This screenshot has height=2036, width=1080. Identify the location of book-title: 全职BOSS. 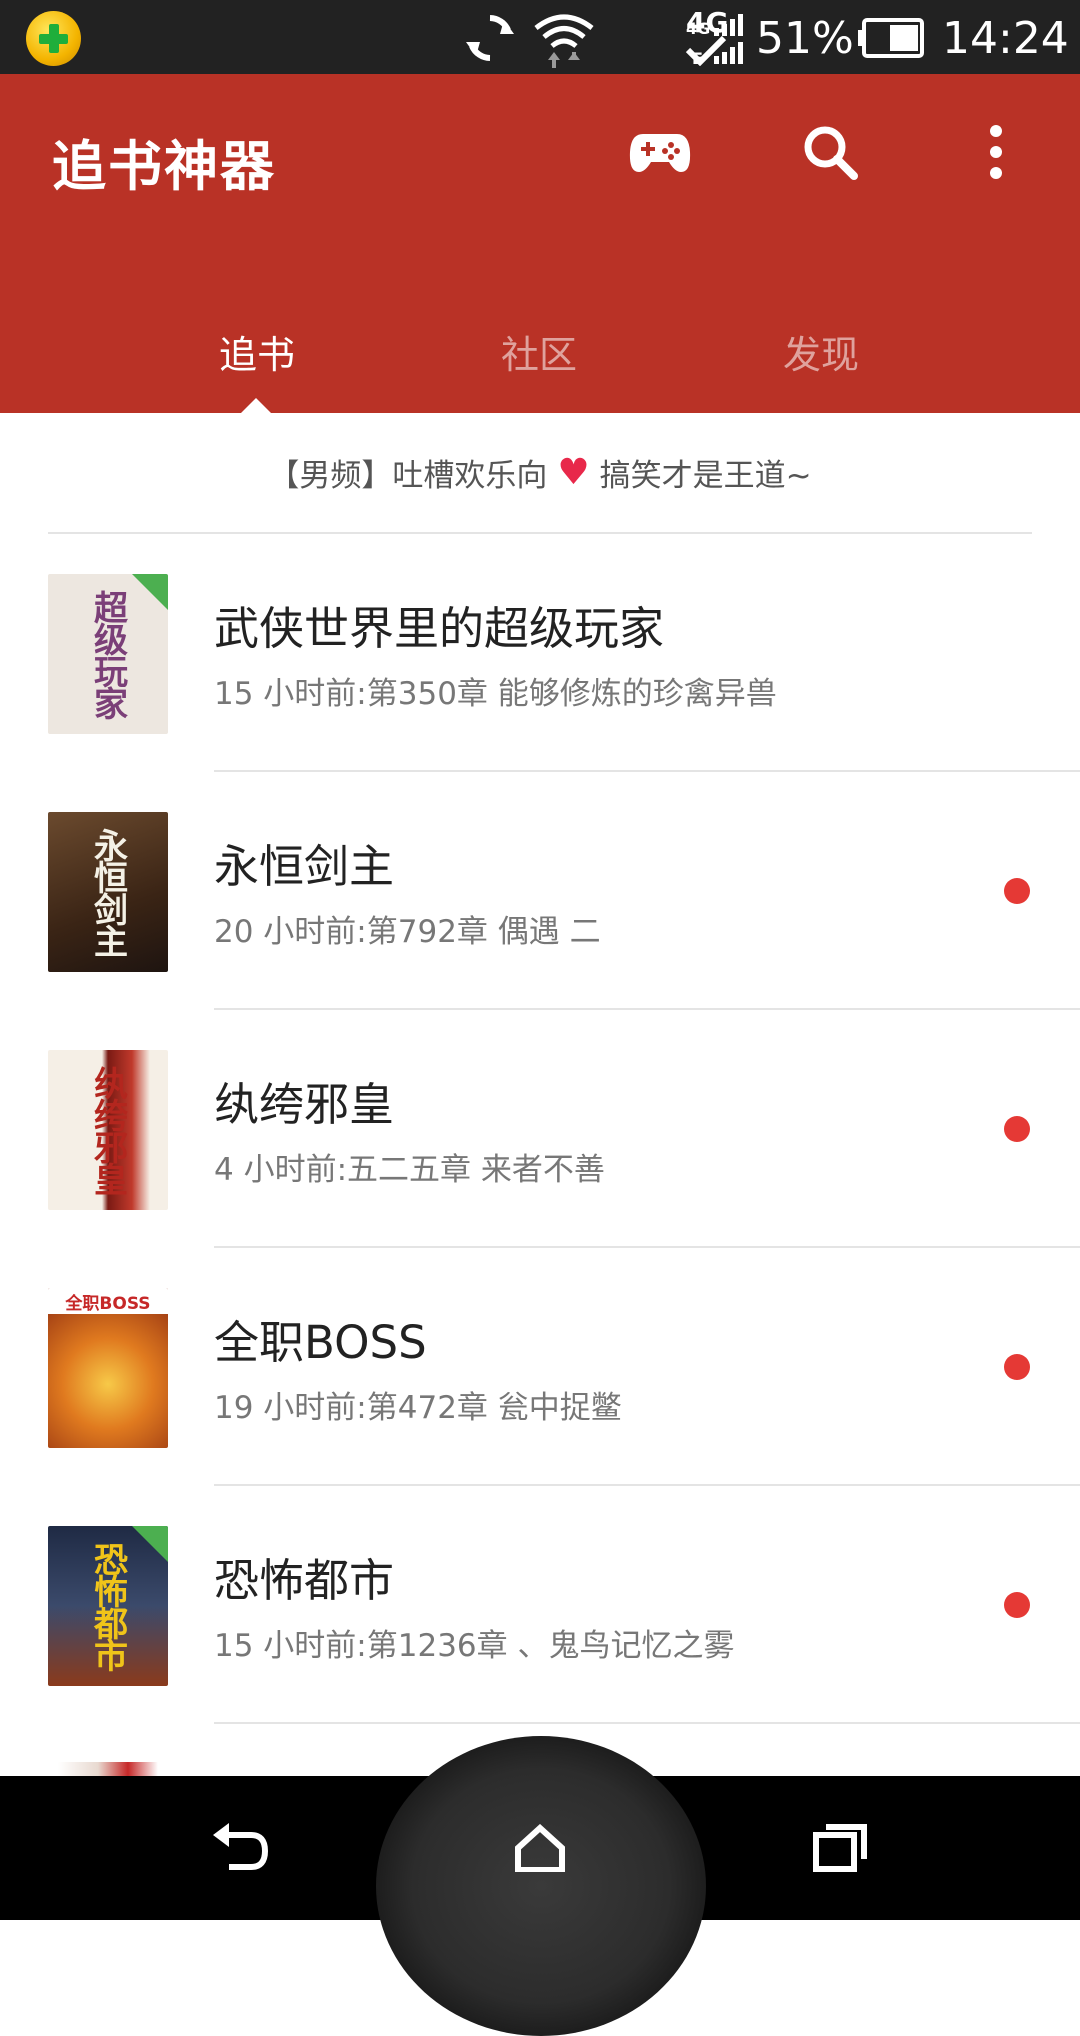
(320, 1342).